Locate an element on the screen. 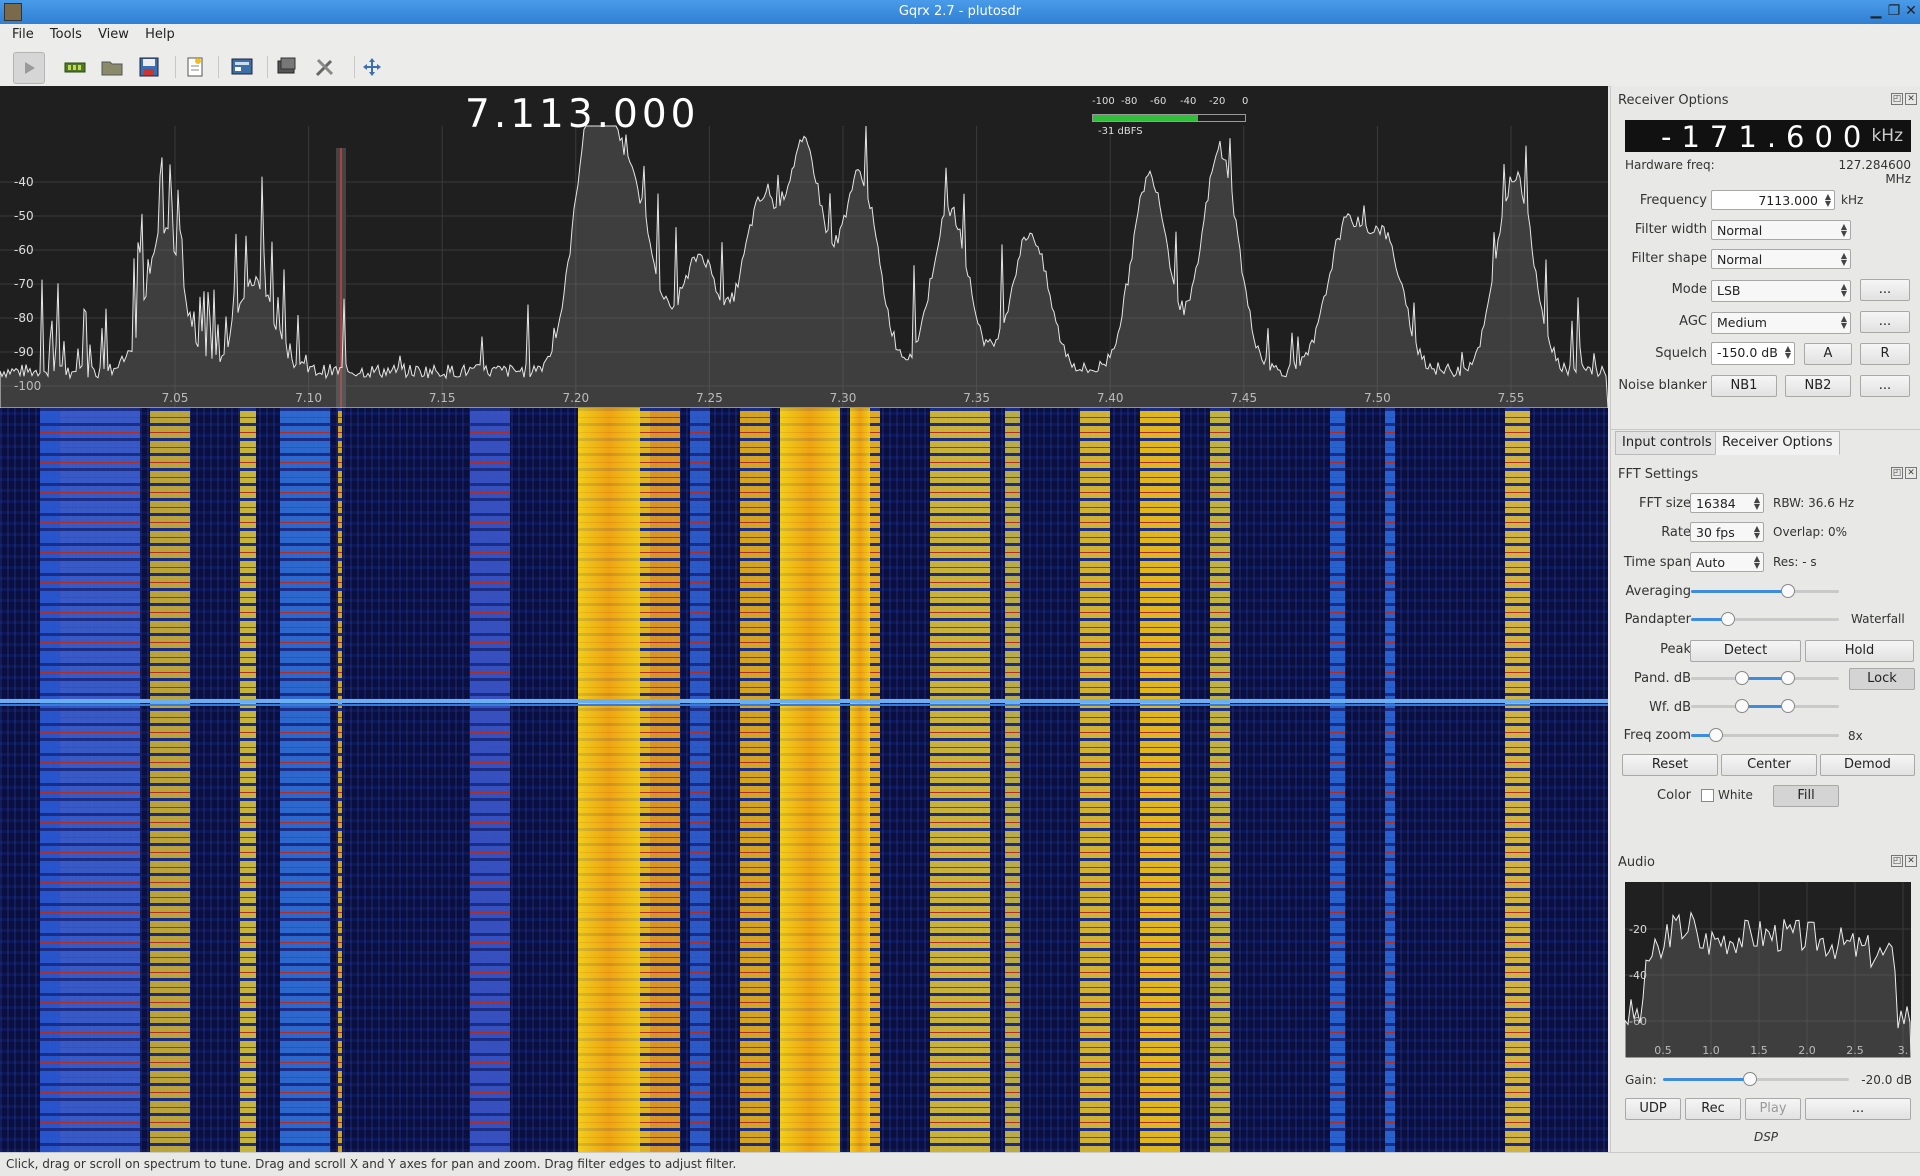 Image resolution: width=1920 pixels, height=1176 pixels. play-icon is located at coordinates (29, 68).